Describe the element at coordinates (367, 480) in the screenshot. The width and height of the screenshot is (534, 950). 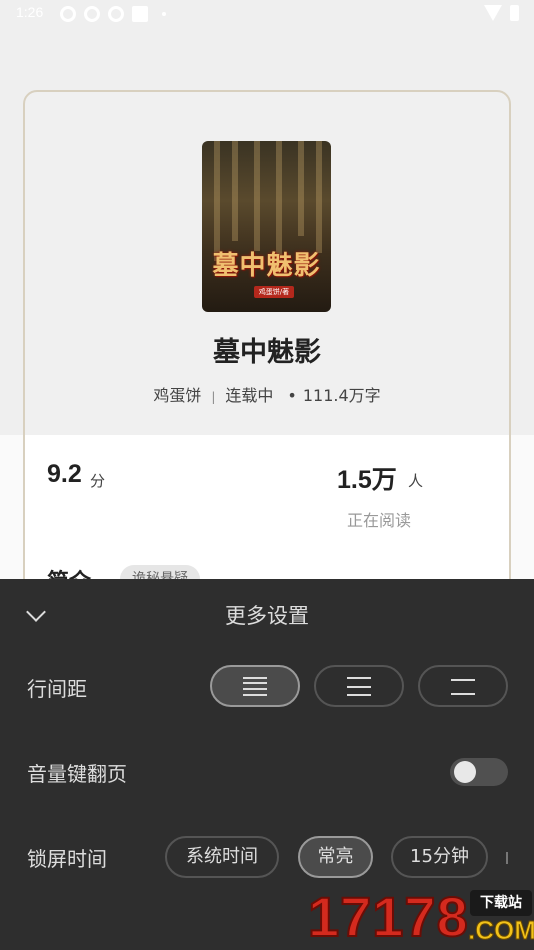
I see `reader-count: 1.5万` at that location.